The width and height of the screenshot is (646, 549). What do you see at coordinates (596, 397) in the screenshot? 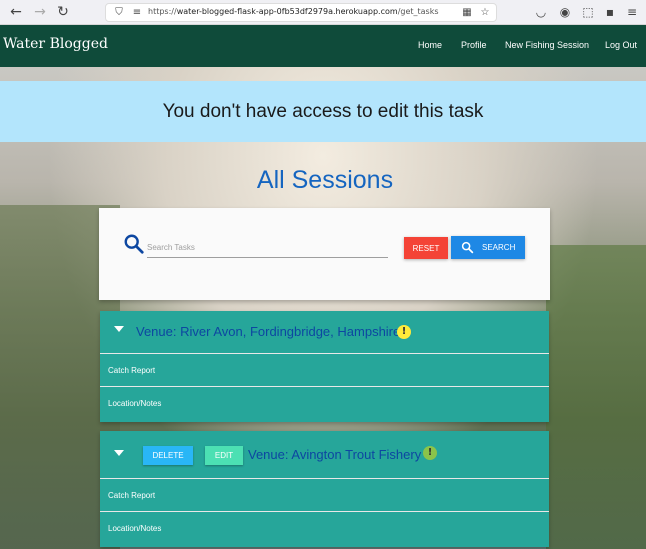
I see `background-trees` at bounding box center [596, 397].